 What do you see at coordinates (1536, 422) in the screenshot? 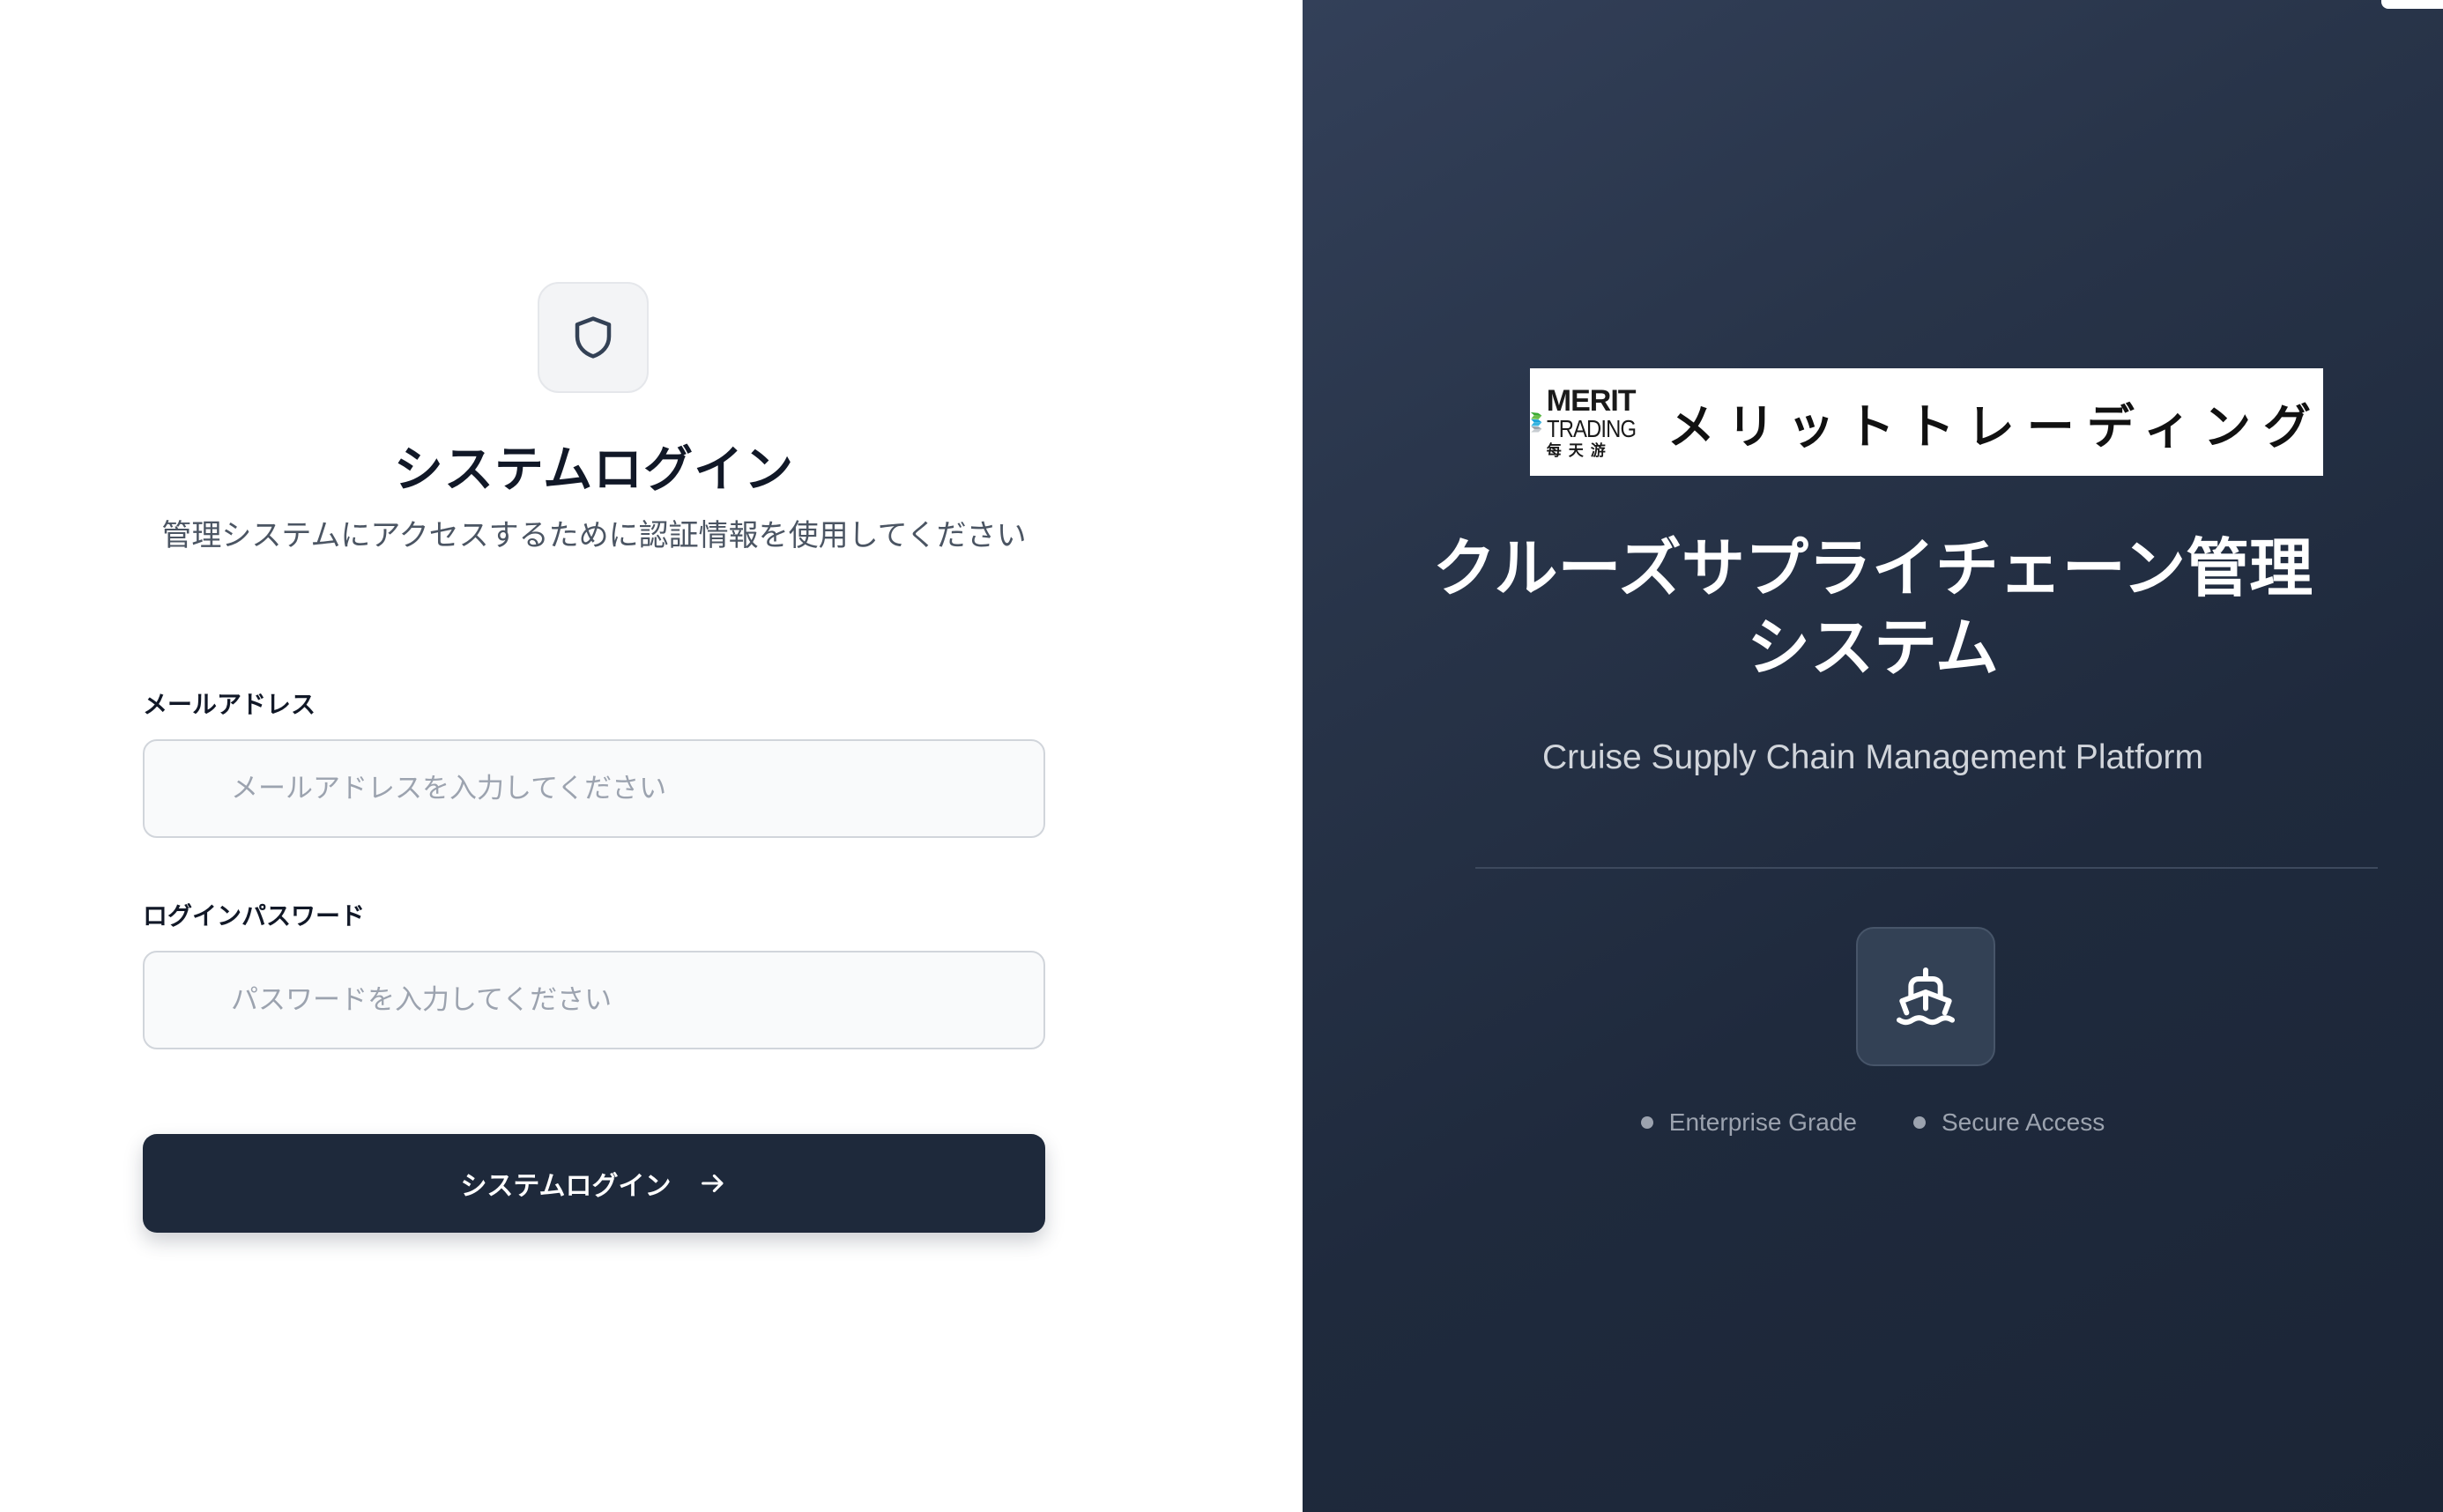
I see `logo-ribbon-icon` at bounding box center [1536, 422].